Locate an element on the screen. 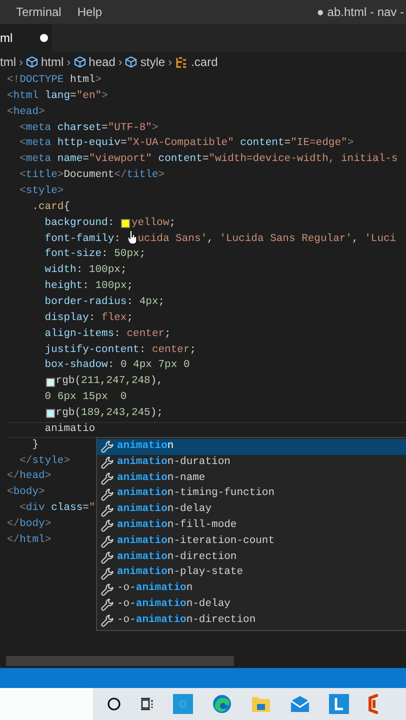 This screenshot has height=720, width=406. suggestion-item: animation-play-state is located at coordinates (251, 573).